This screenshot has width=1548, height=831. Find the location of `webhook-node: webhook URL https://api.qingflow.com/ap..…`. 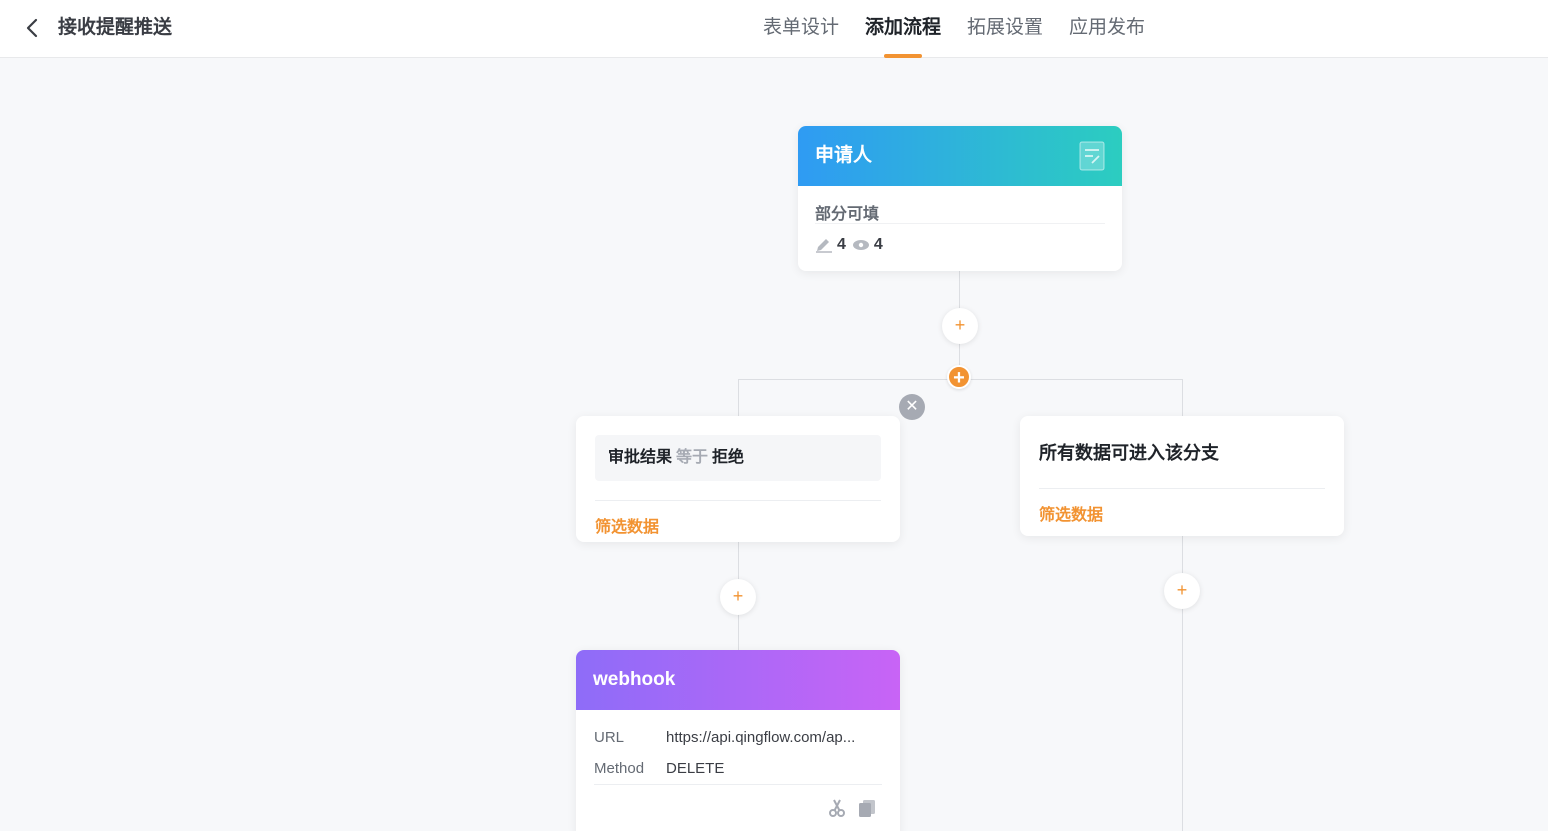

webhook-node: webhook URL https://api.qingflow.com/ap..… is located at coordinates (738, 740).